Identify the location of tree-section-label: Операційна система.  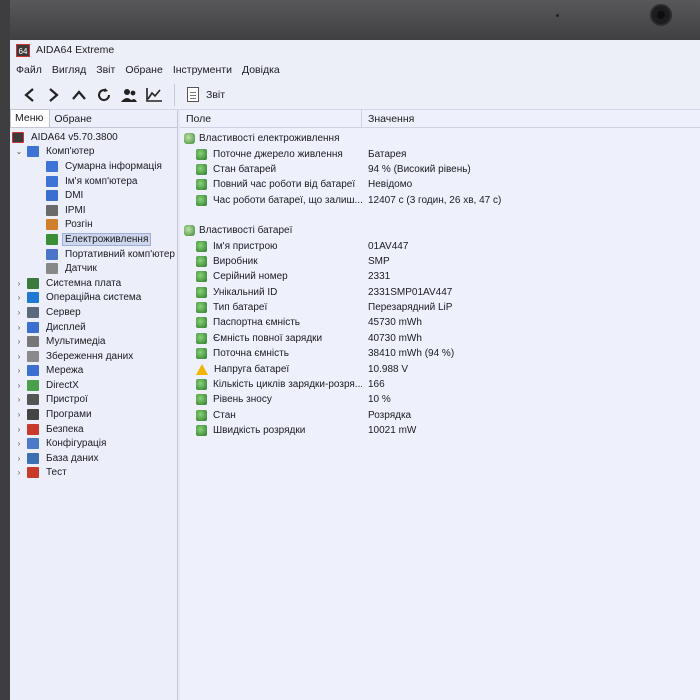
(94, 298).